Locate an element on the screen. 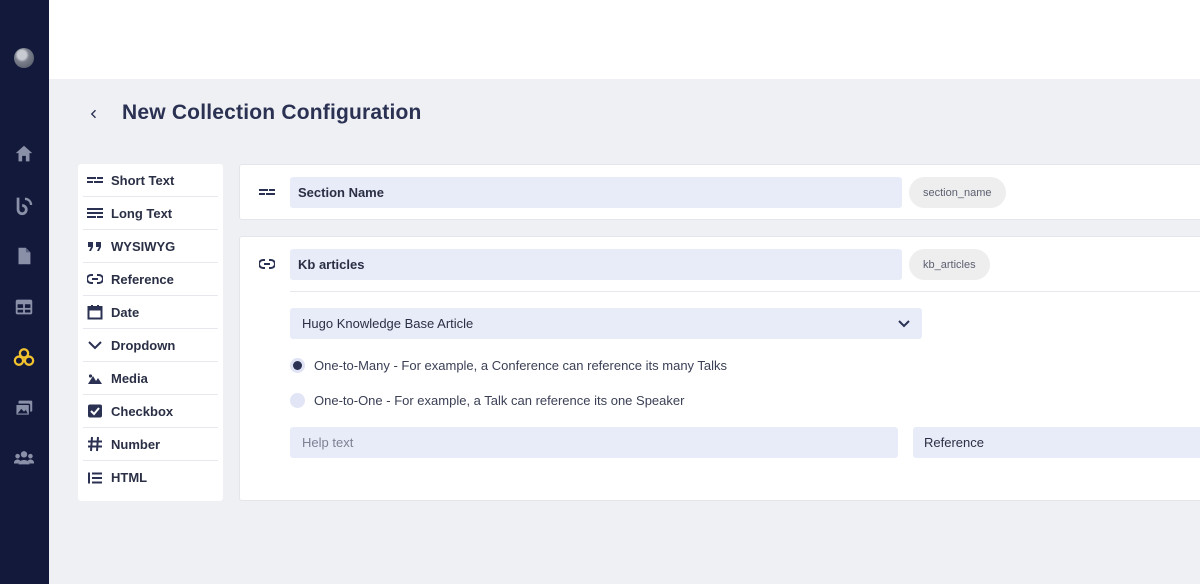  field-name-input: Section Name is located at coordinates (596, 192).